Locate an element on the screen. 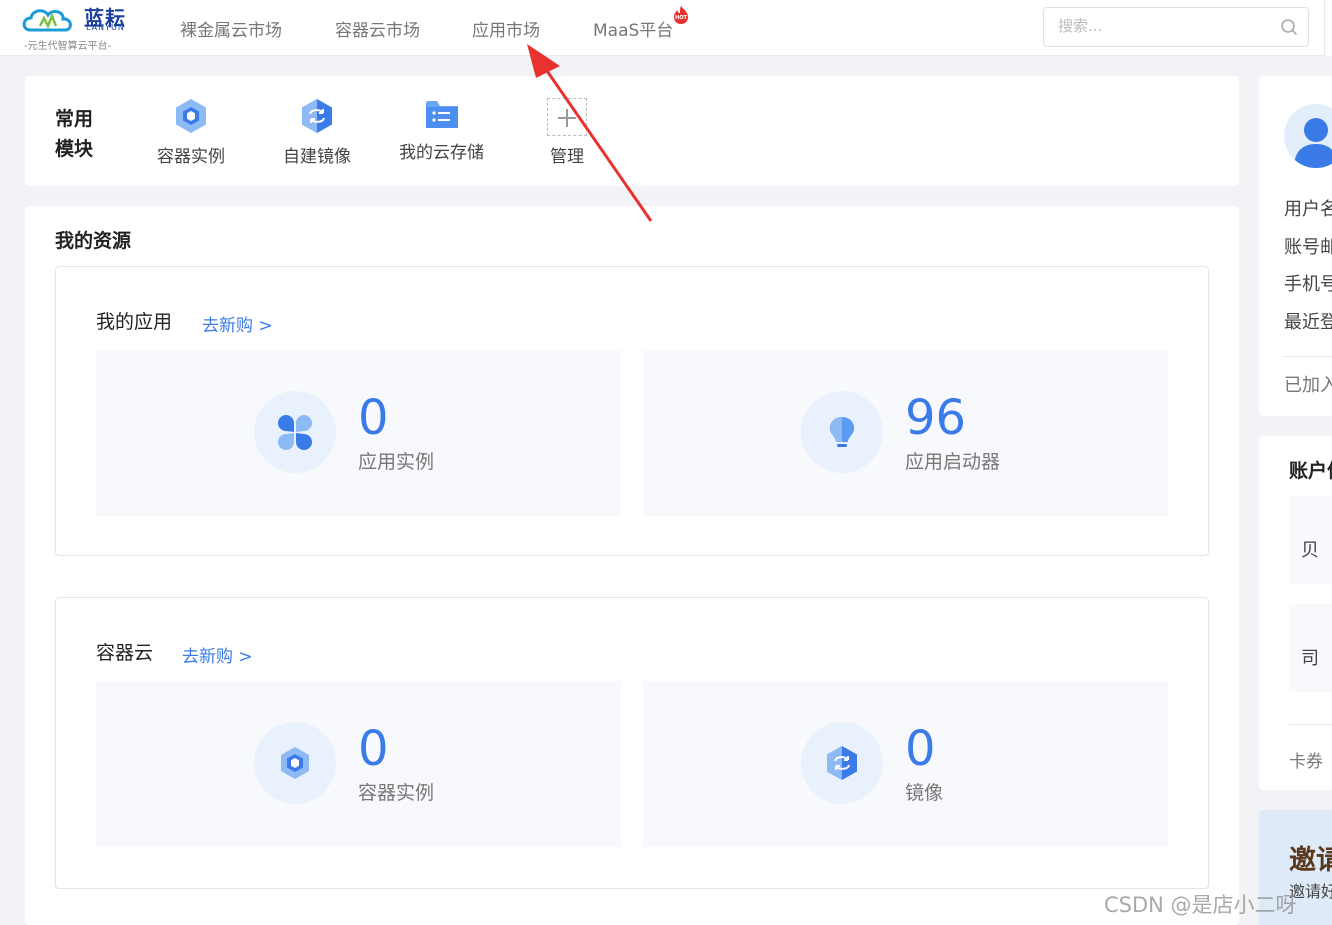 This screenshot has width=1332, height=925. module-cloud-storage: 我的云存储 is located at coordinates (441, 130).